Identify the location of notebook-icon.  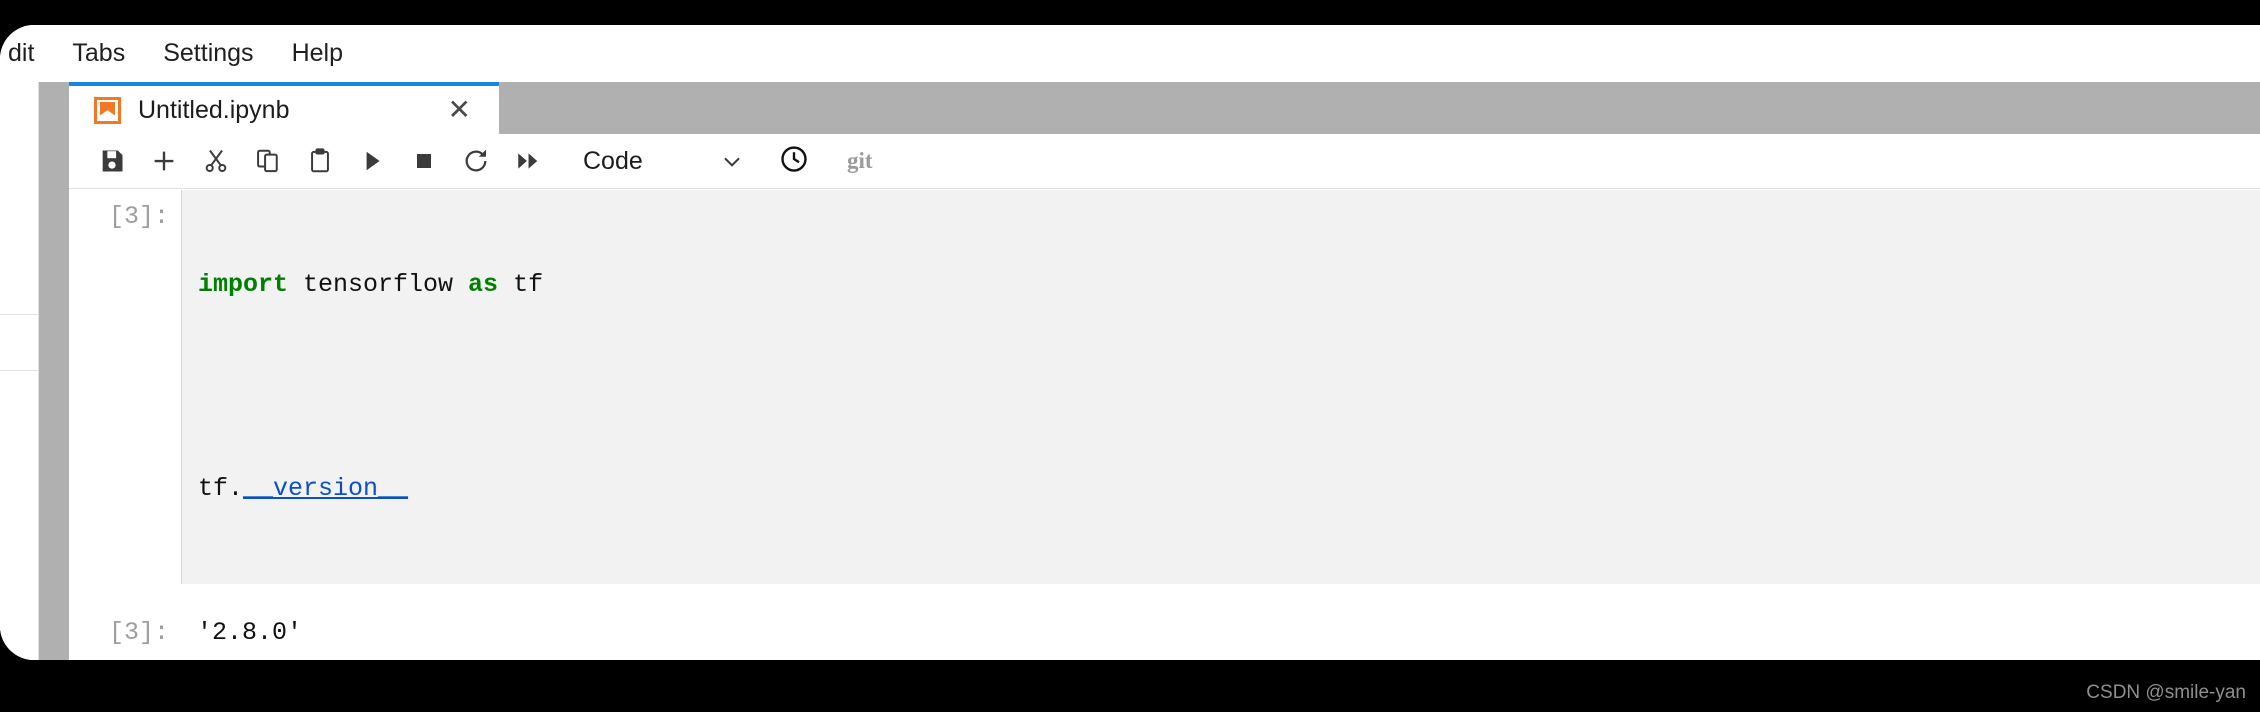
(107, 110).